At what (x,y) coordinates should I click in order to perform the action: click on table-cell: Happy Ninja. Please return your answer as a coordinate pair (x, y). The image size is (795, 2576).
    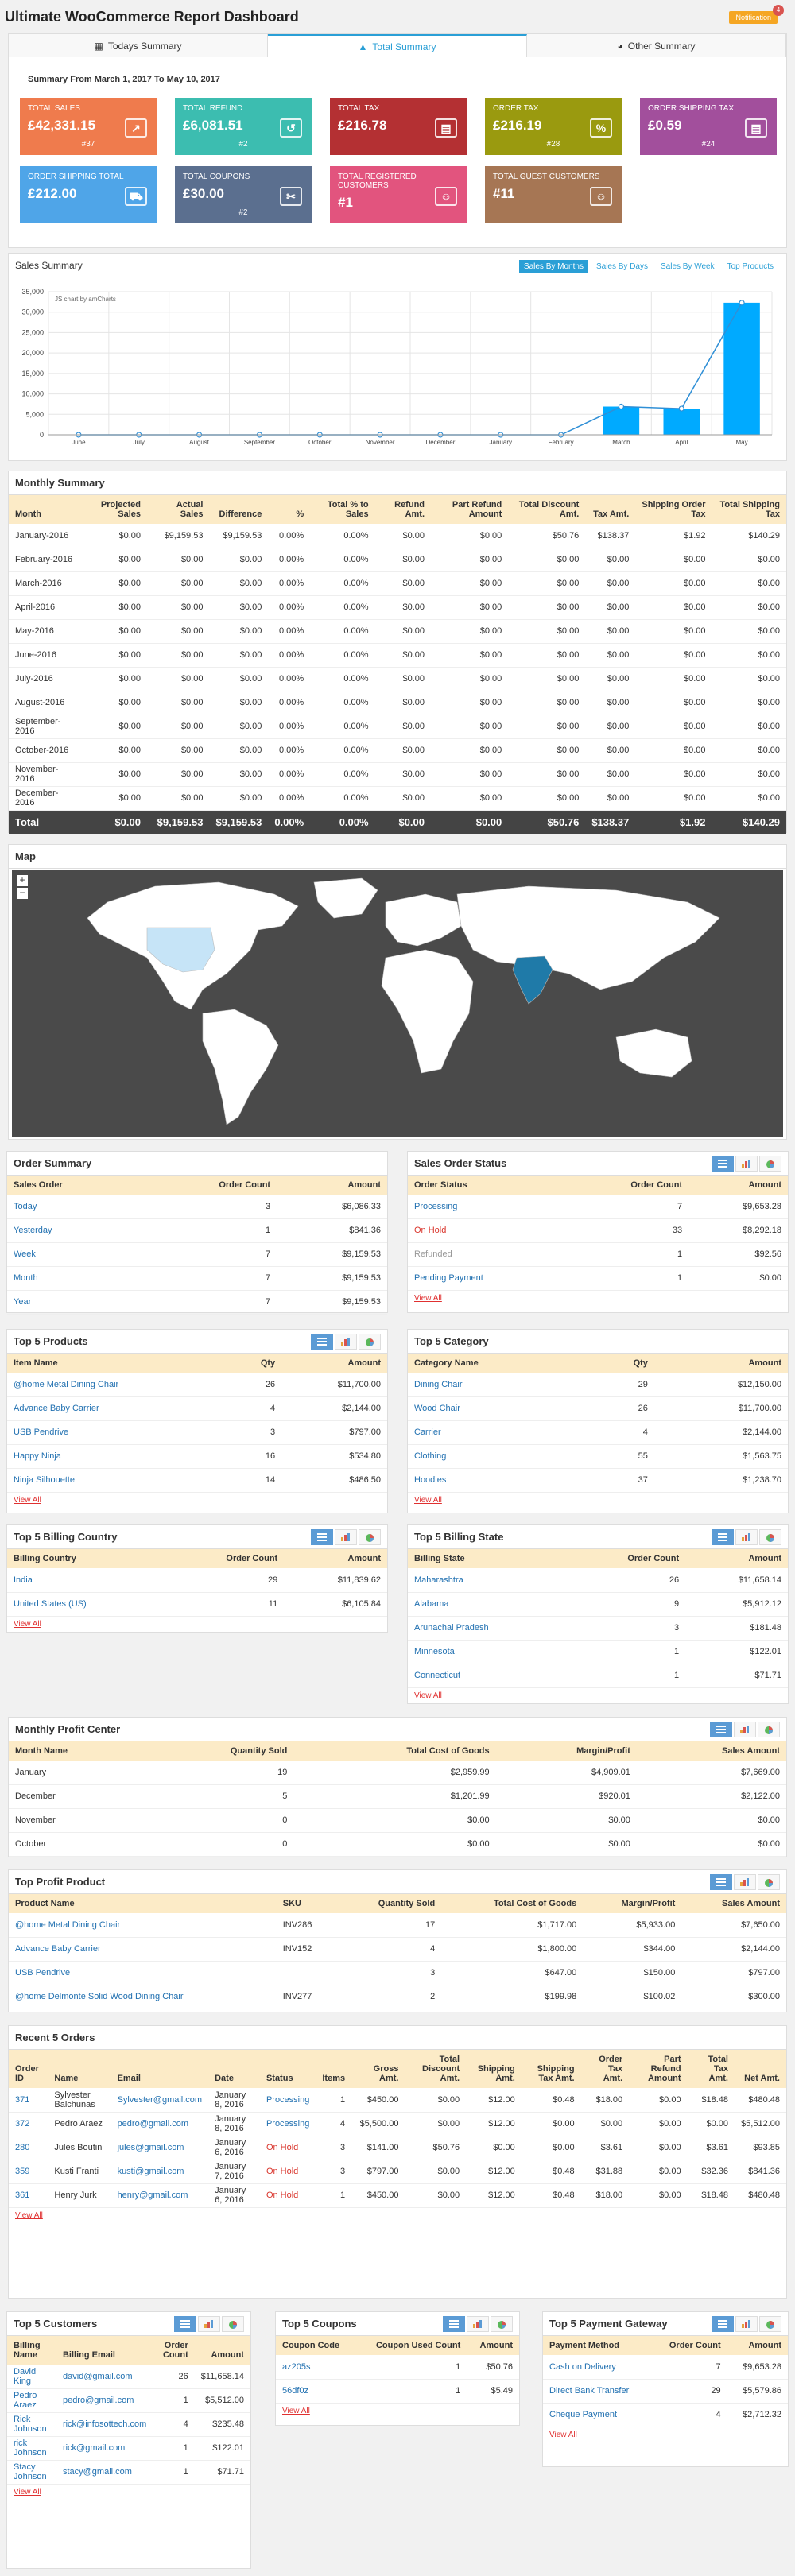
    Looking at the image, I should click on (119, 1456).